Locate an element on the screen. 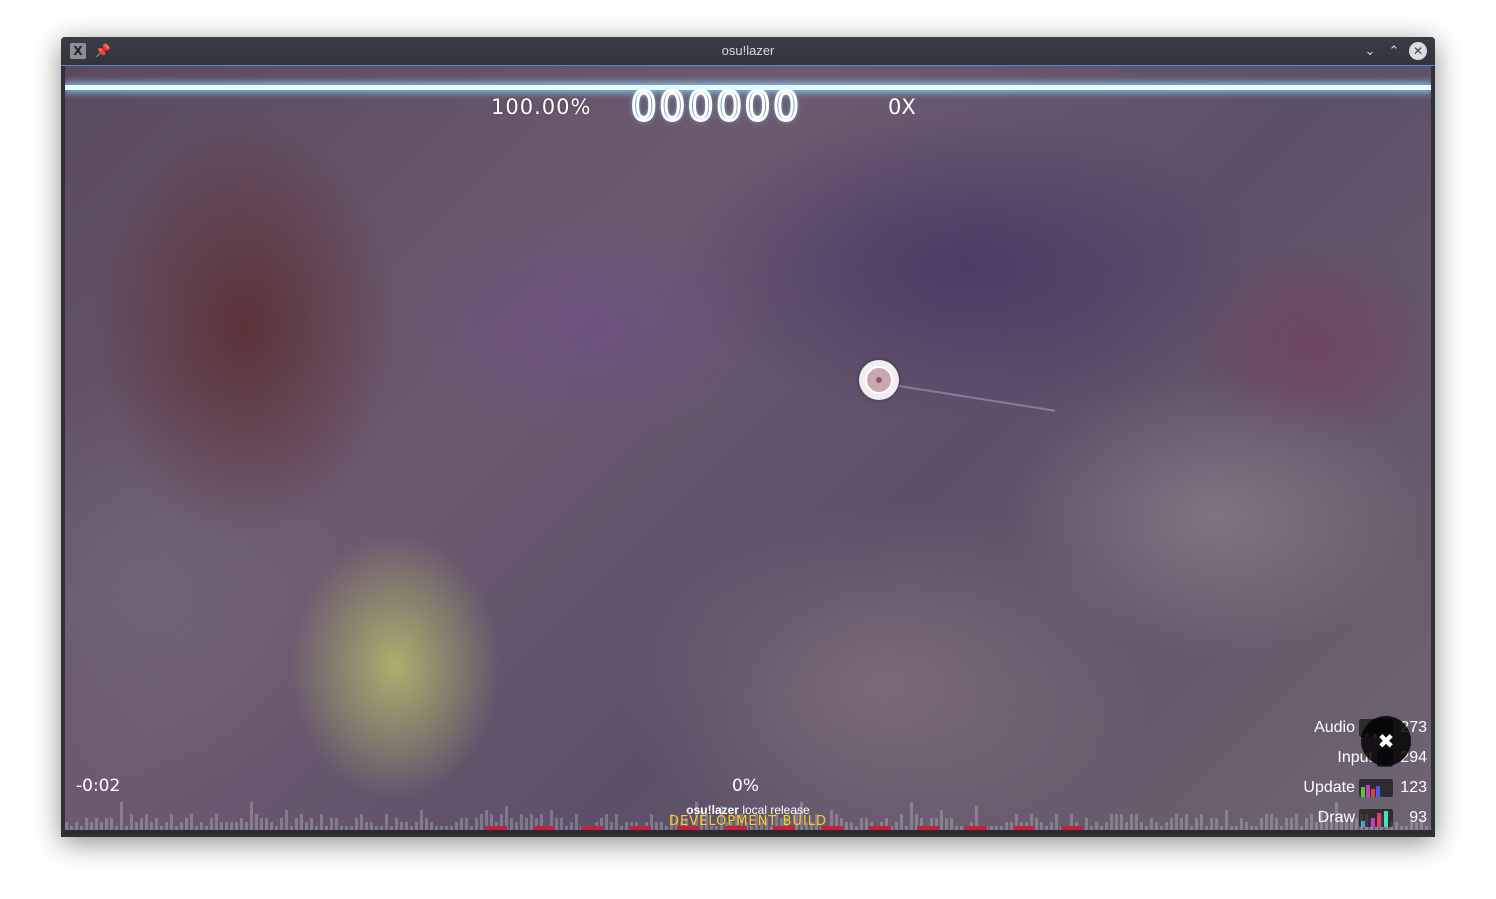  close-button: ✕ is located at coordinates (1418, 51).